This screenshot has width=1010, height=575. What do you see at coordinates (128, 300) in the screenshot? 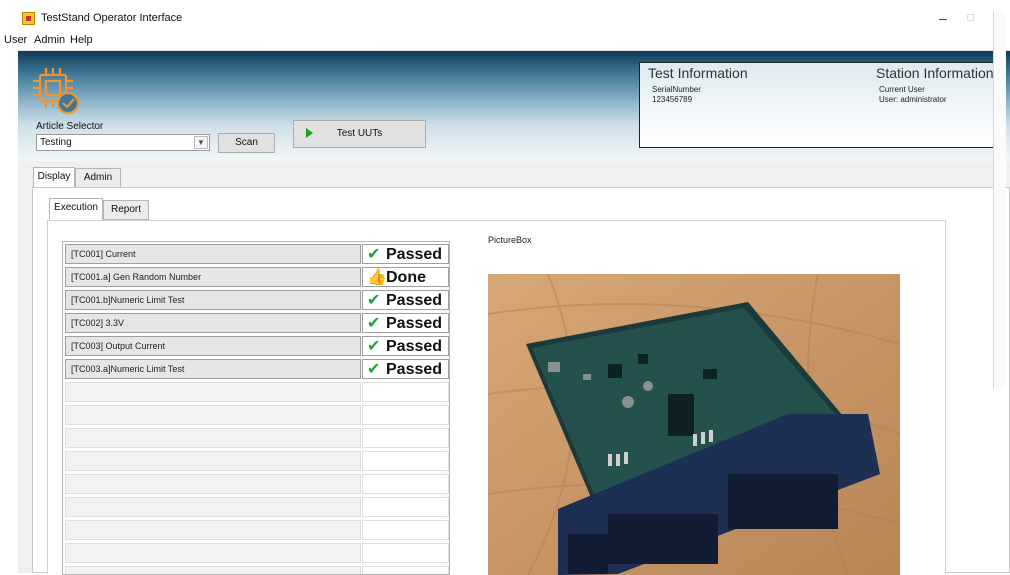
I see `step-name: [TC001.b]Numeric Limit Test` at bounding box center [128, 300].